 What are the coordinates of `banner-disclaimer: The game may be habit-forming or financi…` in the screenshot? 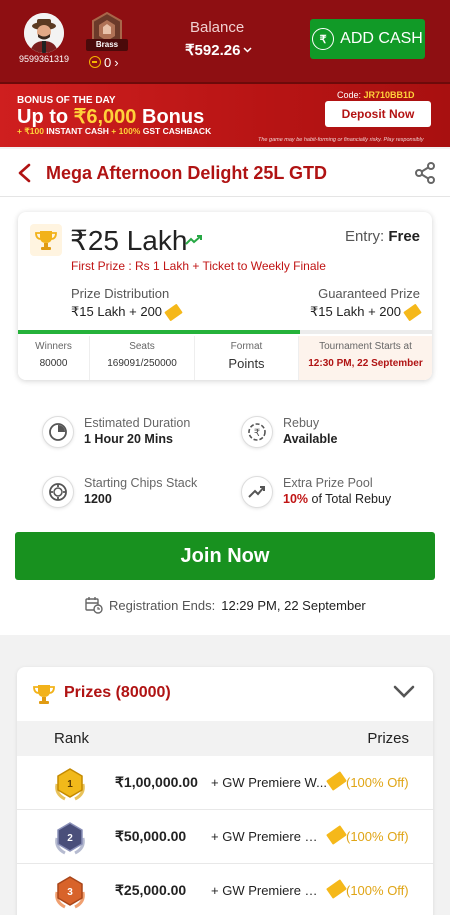 It's located at (341, 140).